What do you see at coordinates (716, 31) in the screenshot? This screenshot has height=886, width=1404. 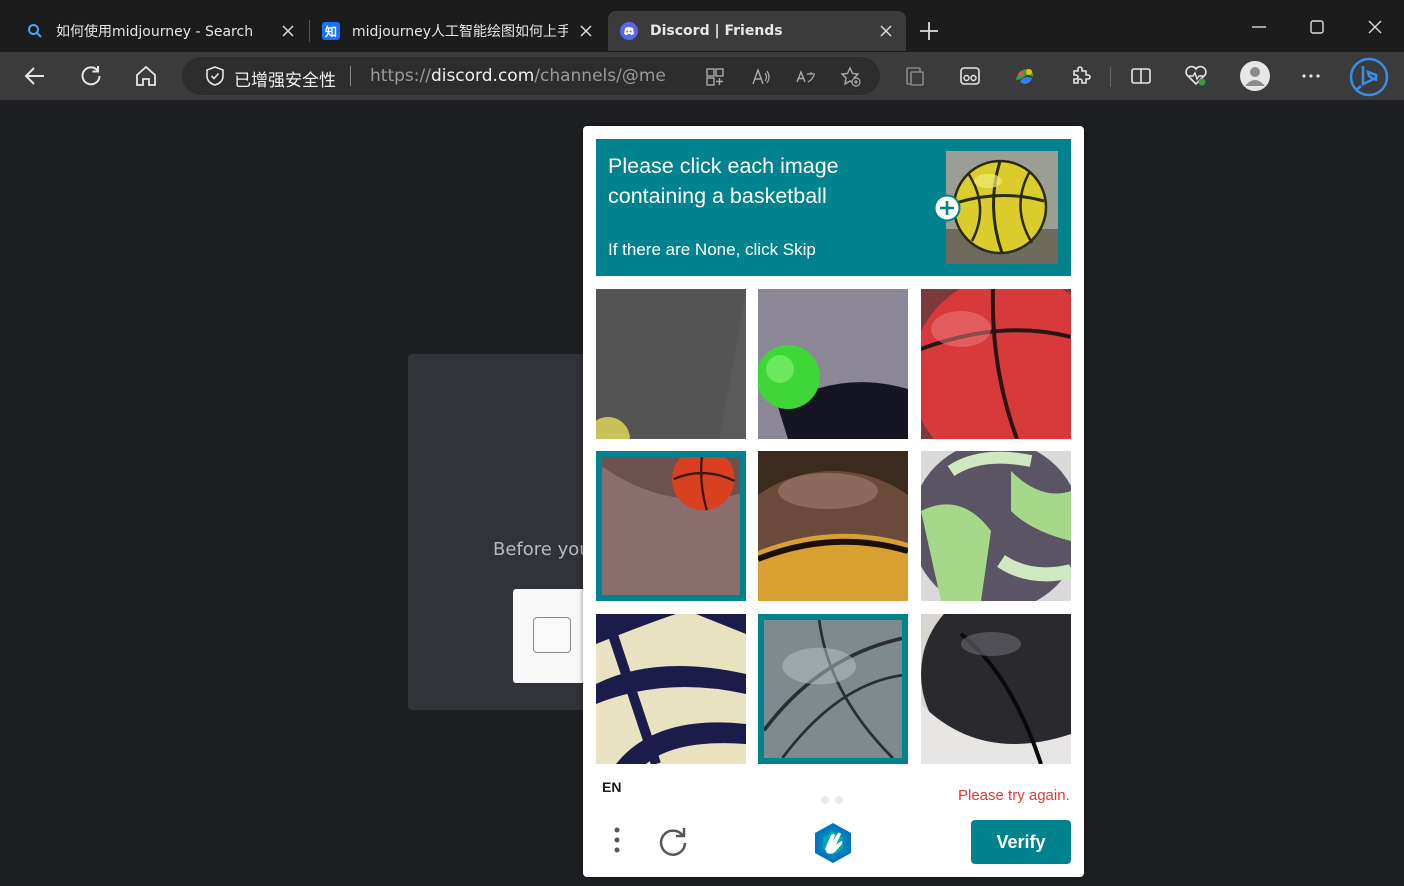 I see `tab-title: Discord | Friends` at bounding box center [716, 31].